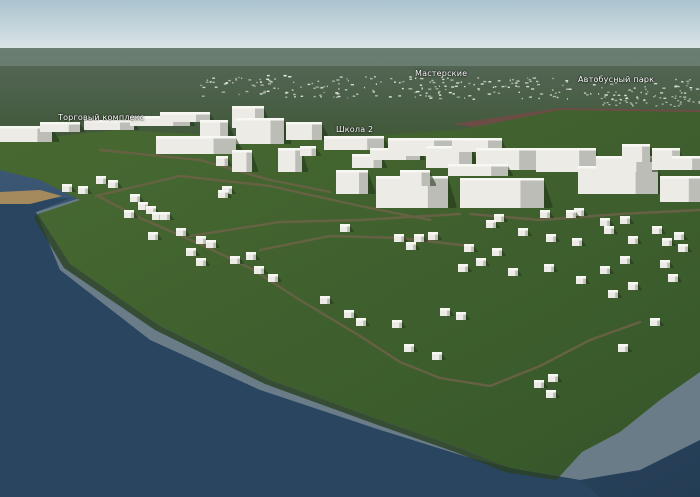  What do you see at coordinates (616, 79) in the screenshot?
I see `map-label-bus-depot: Автобусный парк` at bounding box center [616, 79].